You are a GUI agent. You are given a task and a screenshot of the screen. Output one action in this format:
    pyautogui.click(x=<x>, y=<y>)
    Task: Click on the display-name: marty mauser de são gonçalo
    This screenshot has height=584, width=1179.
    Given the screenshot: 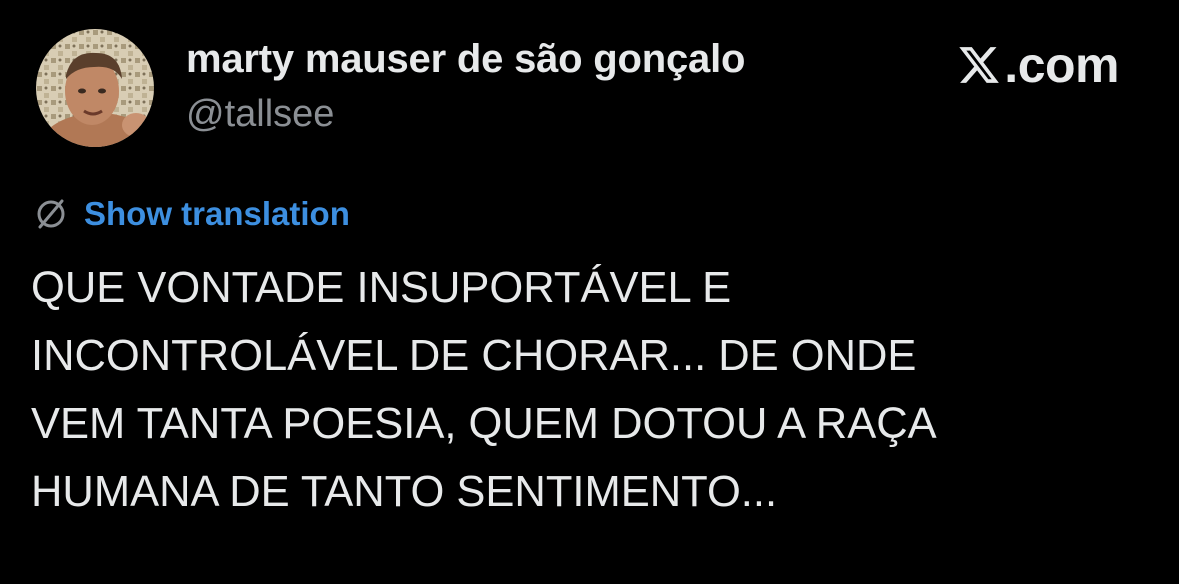 What is the action you would take?
    pyautogui.click(x=465, y=59)
    